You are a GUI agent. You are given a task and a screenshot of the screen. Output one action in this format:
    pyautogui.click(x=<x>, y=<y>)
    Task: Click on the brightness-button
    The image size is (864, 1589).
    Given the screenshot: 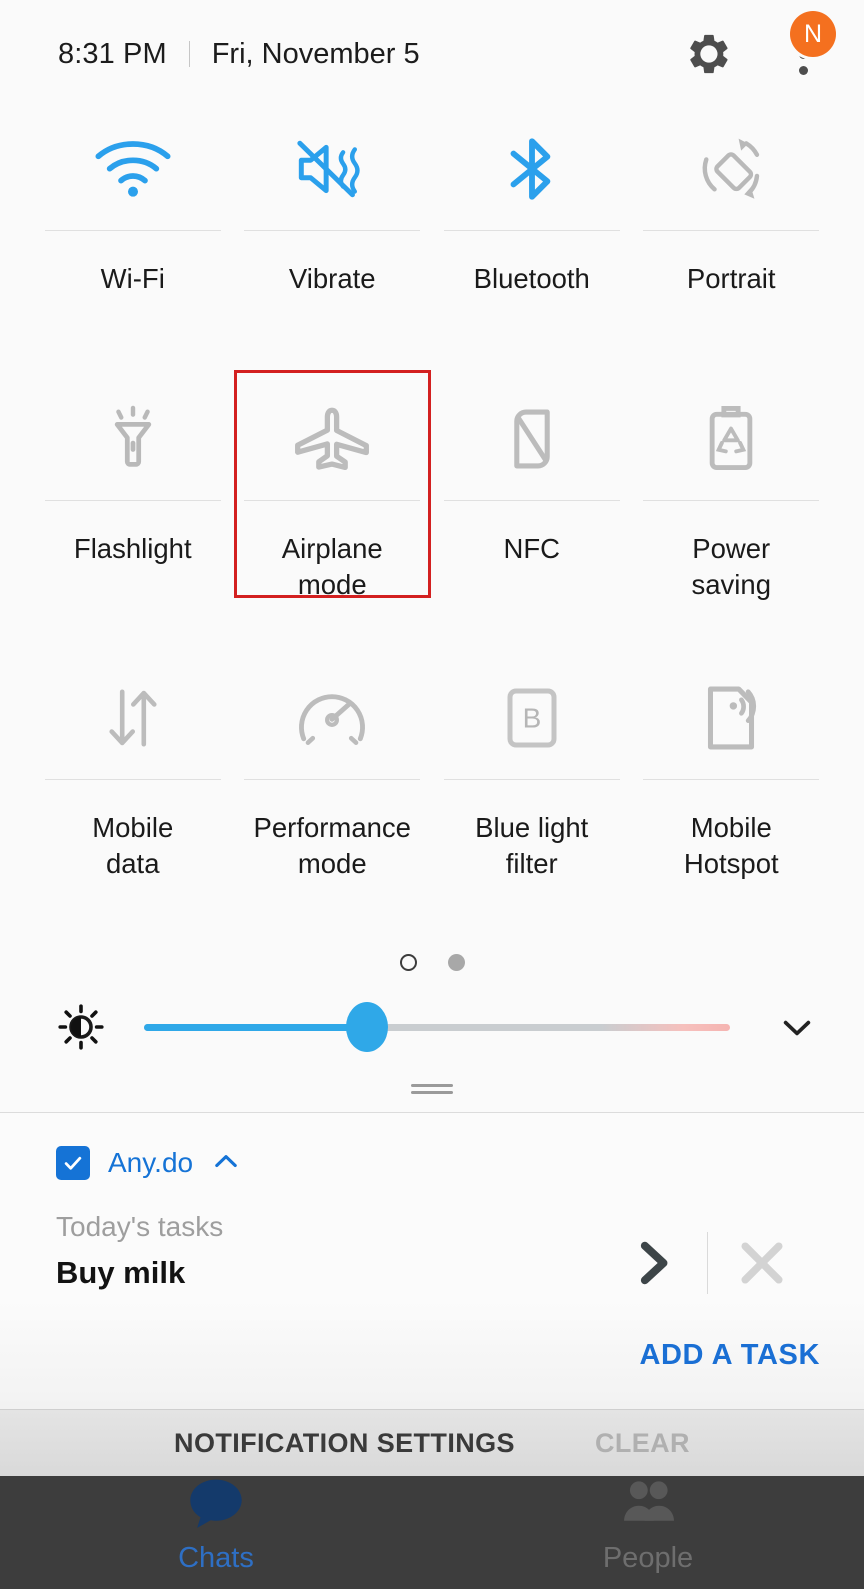 What is the action you would take?
    pyautogui.click(x=81, y=1027)
    